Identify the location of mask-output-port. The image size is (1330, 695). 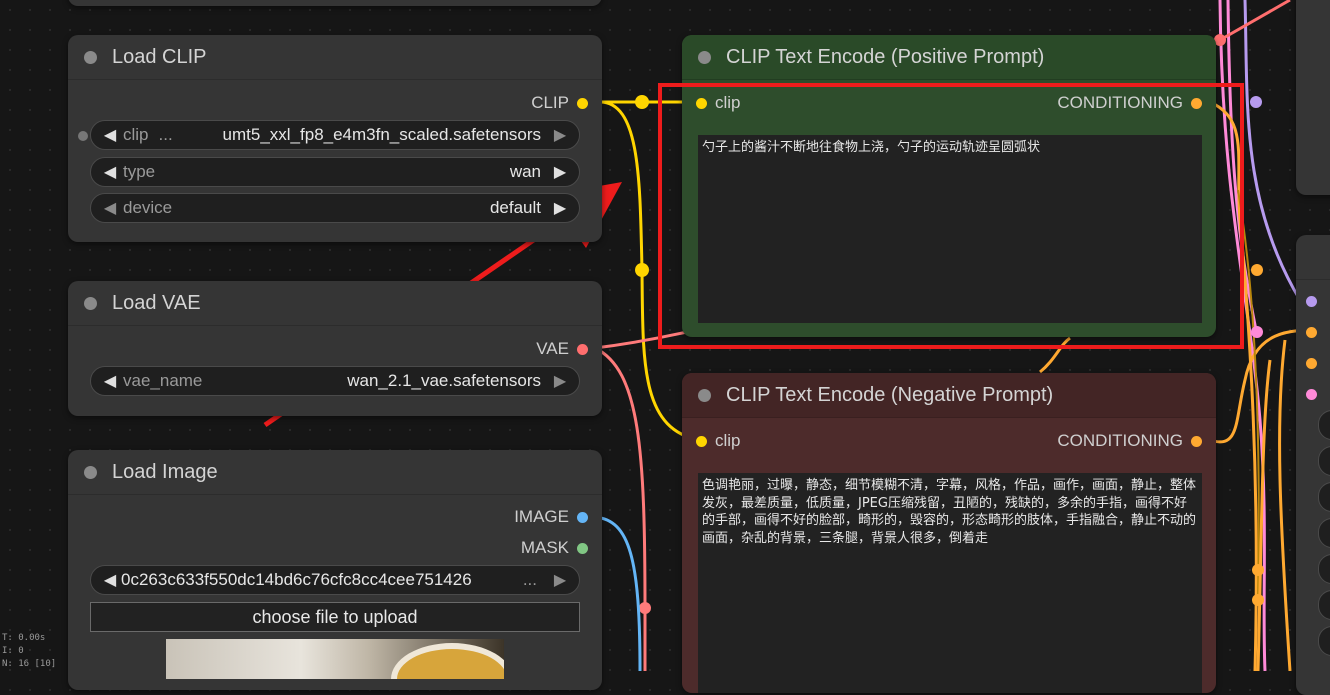
(582, 548).